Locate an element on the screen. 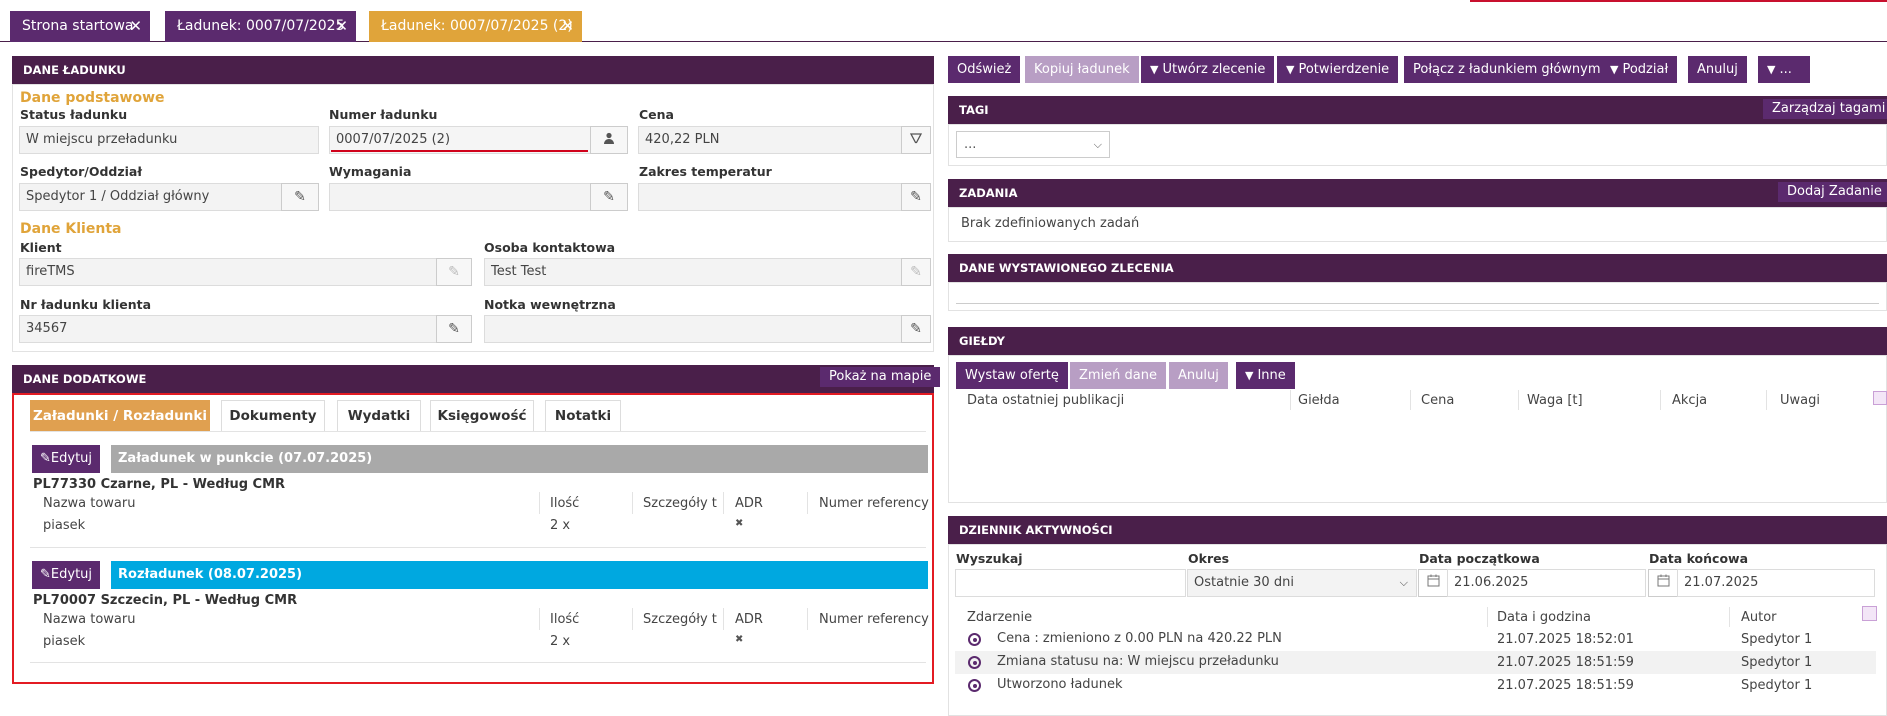  section-header-tasks: ZADANIA is located at coordinates (1417, 193).